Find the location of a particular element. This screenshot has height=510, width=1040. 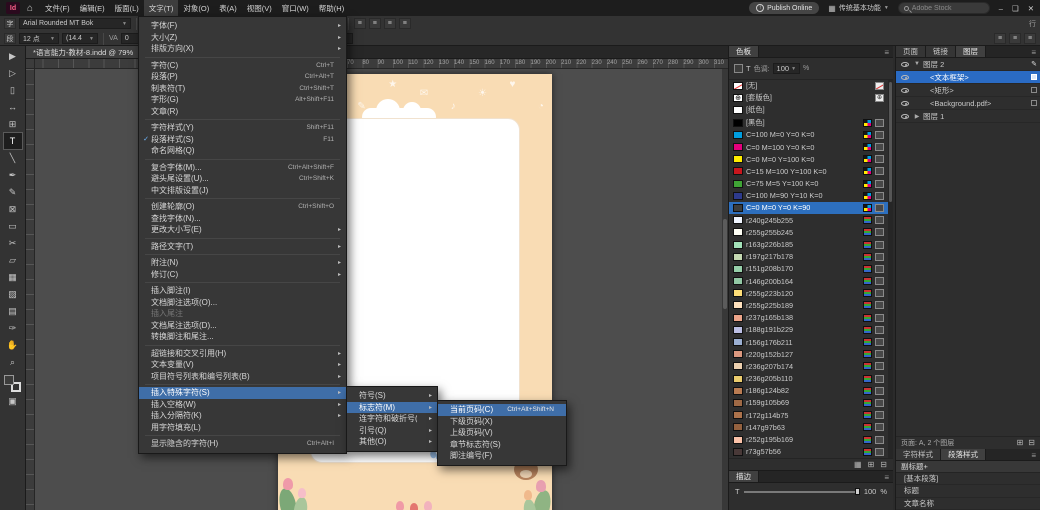

swatch-row: r255g255b245 is located at coordinates (808, 232).